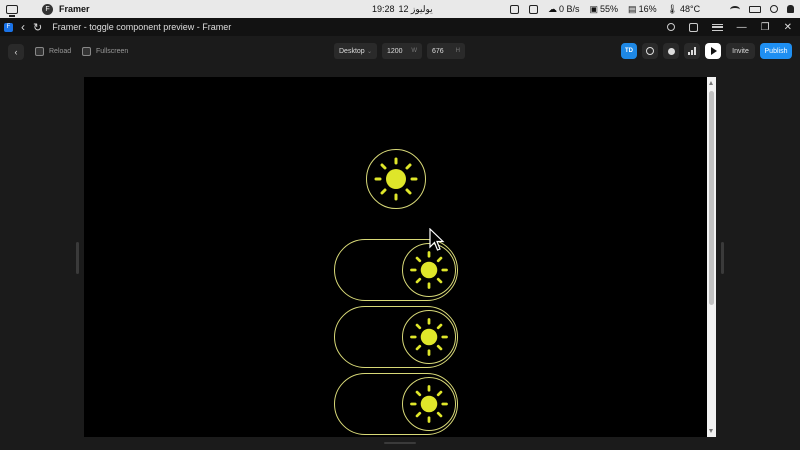 The image size is (800, 450). I want to click on search-icon, so click(670, 27).